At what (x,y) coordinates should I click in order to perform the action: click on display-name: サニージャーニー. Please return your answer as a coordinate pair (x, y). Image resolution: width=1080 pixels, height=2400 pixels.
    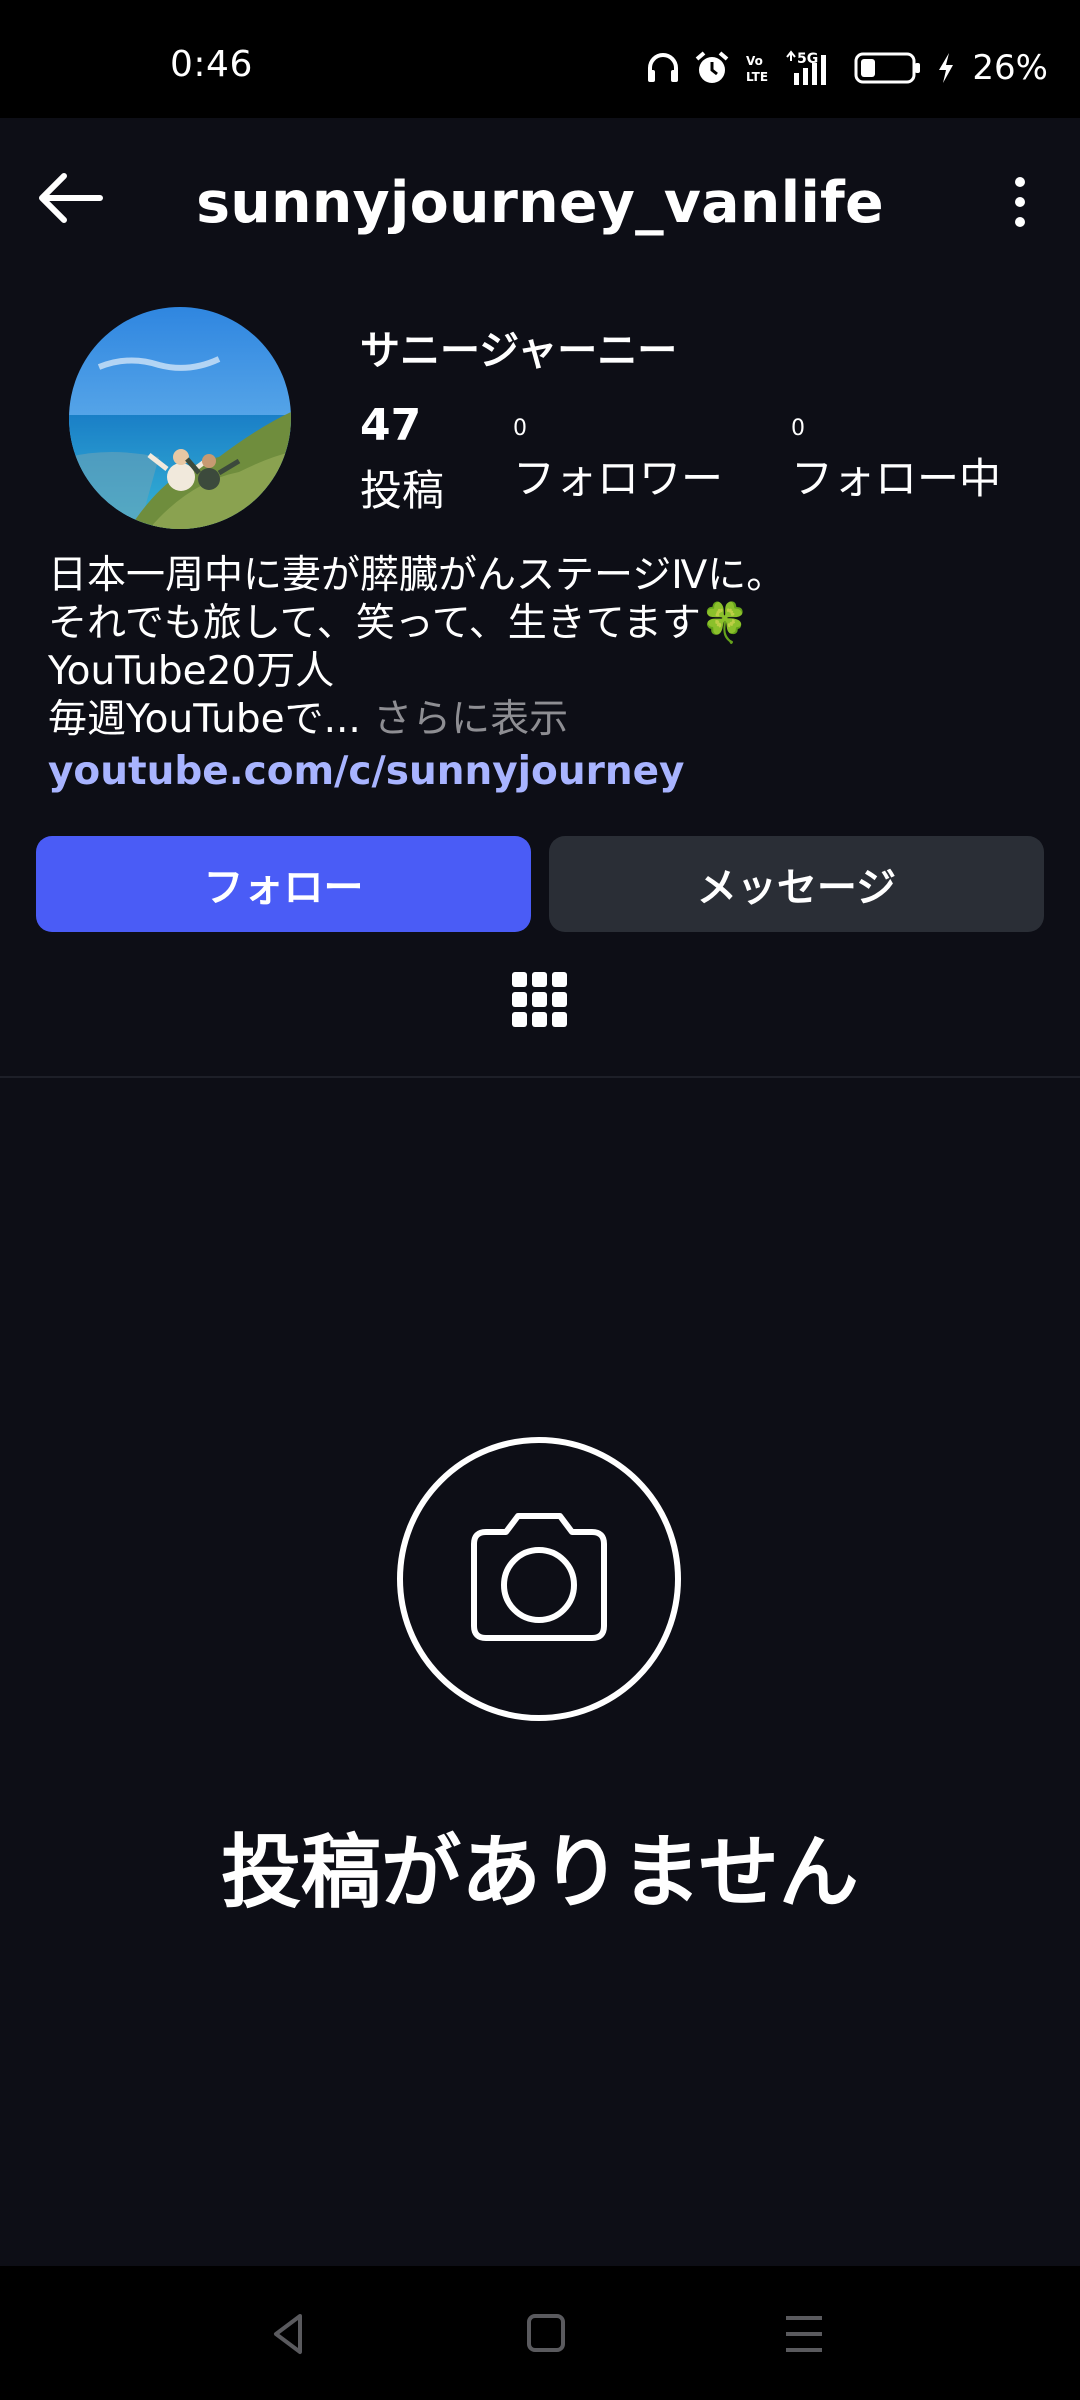
    Looking at the image, I should click on (519, 351).